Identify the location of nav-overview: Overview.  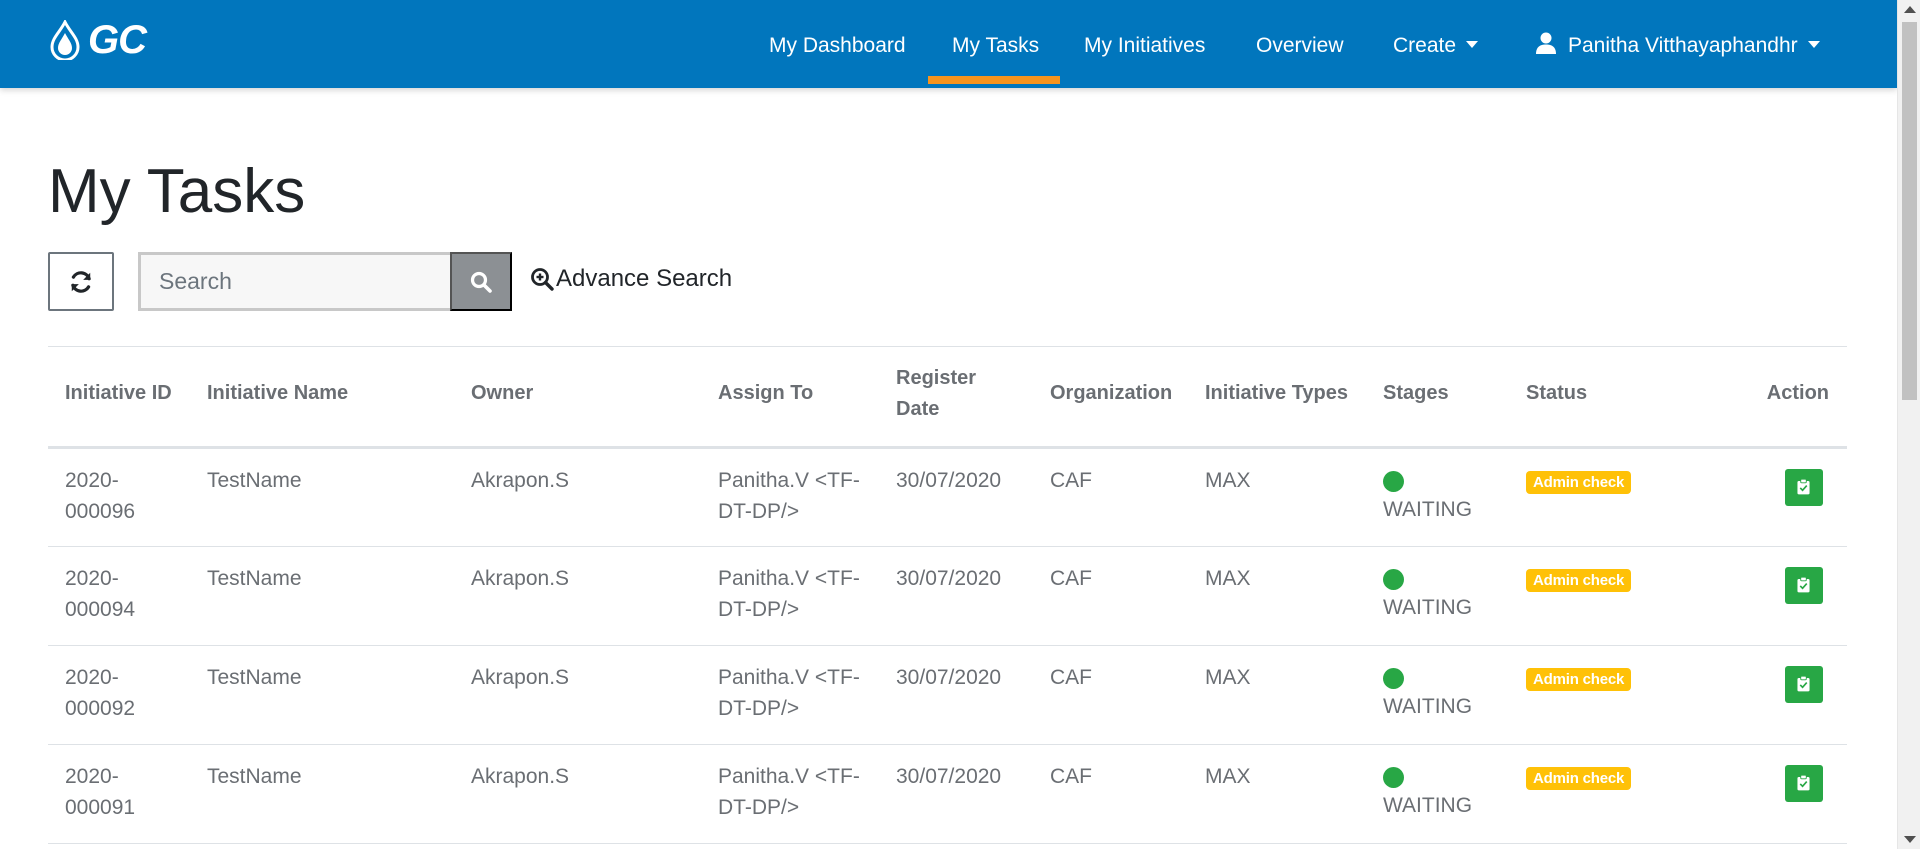
(1300, 46).